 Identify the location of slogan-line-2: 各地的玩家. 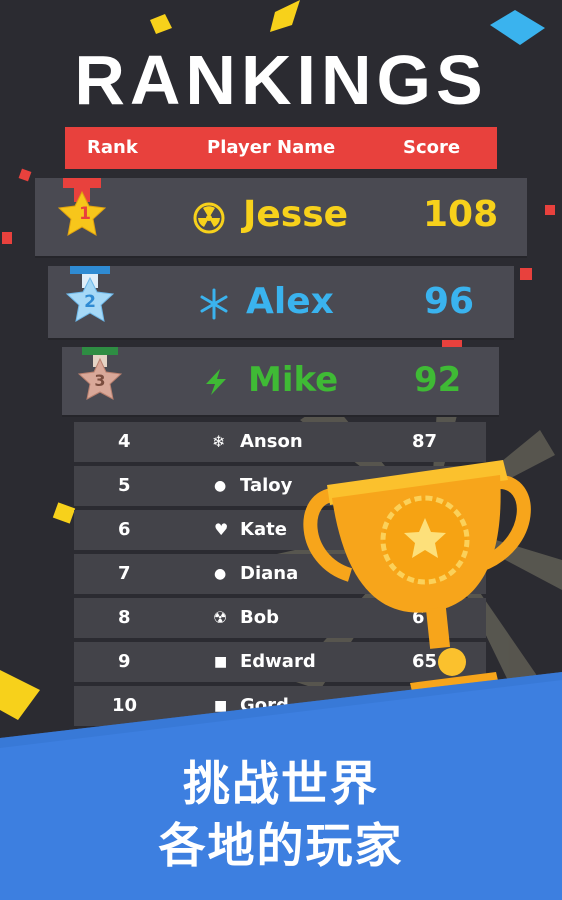
(281, 846).